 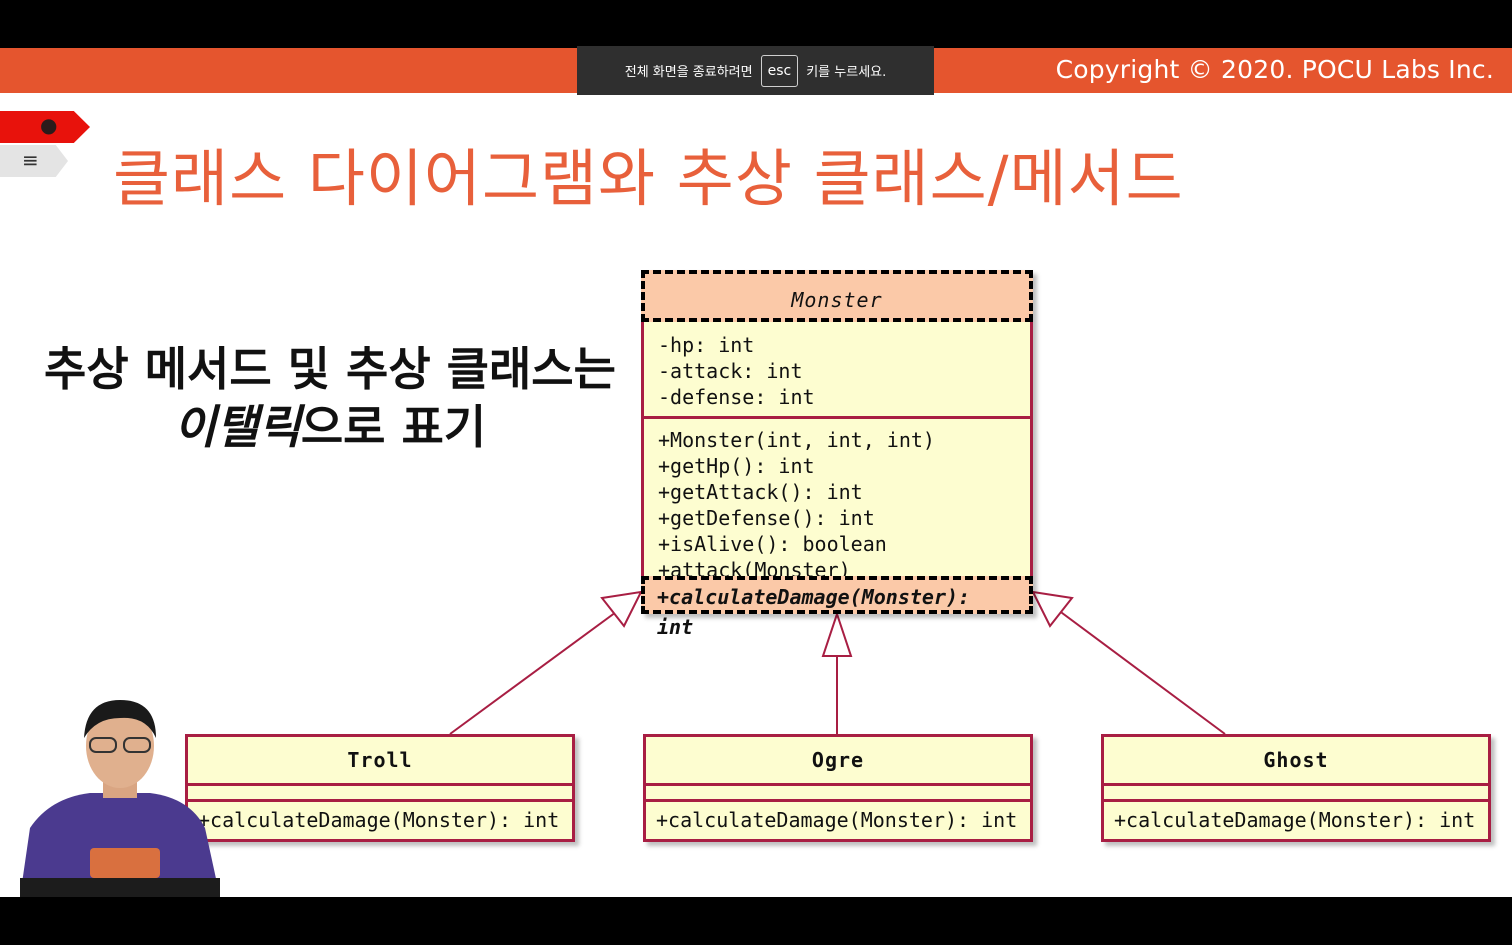 What do you see at coordinates (796, 440) in the screenshot?
I see `method-constructor: +Monster(int, int, int)` at bounding box center [796, 440].